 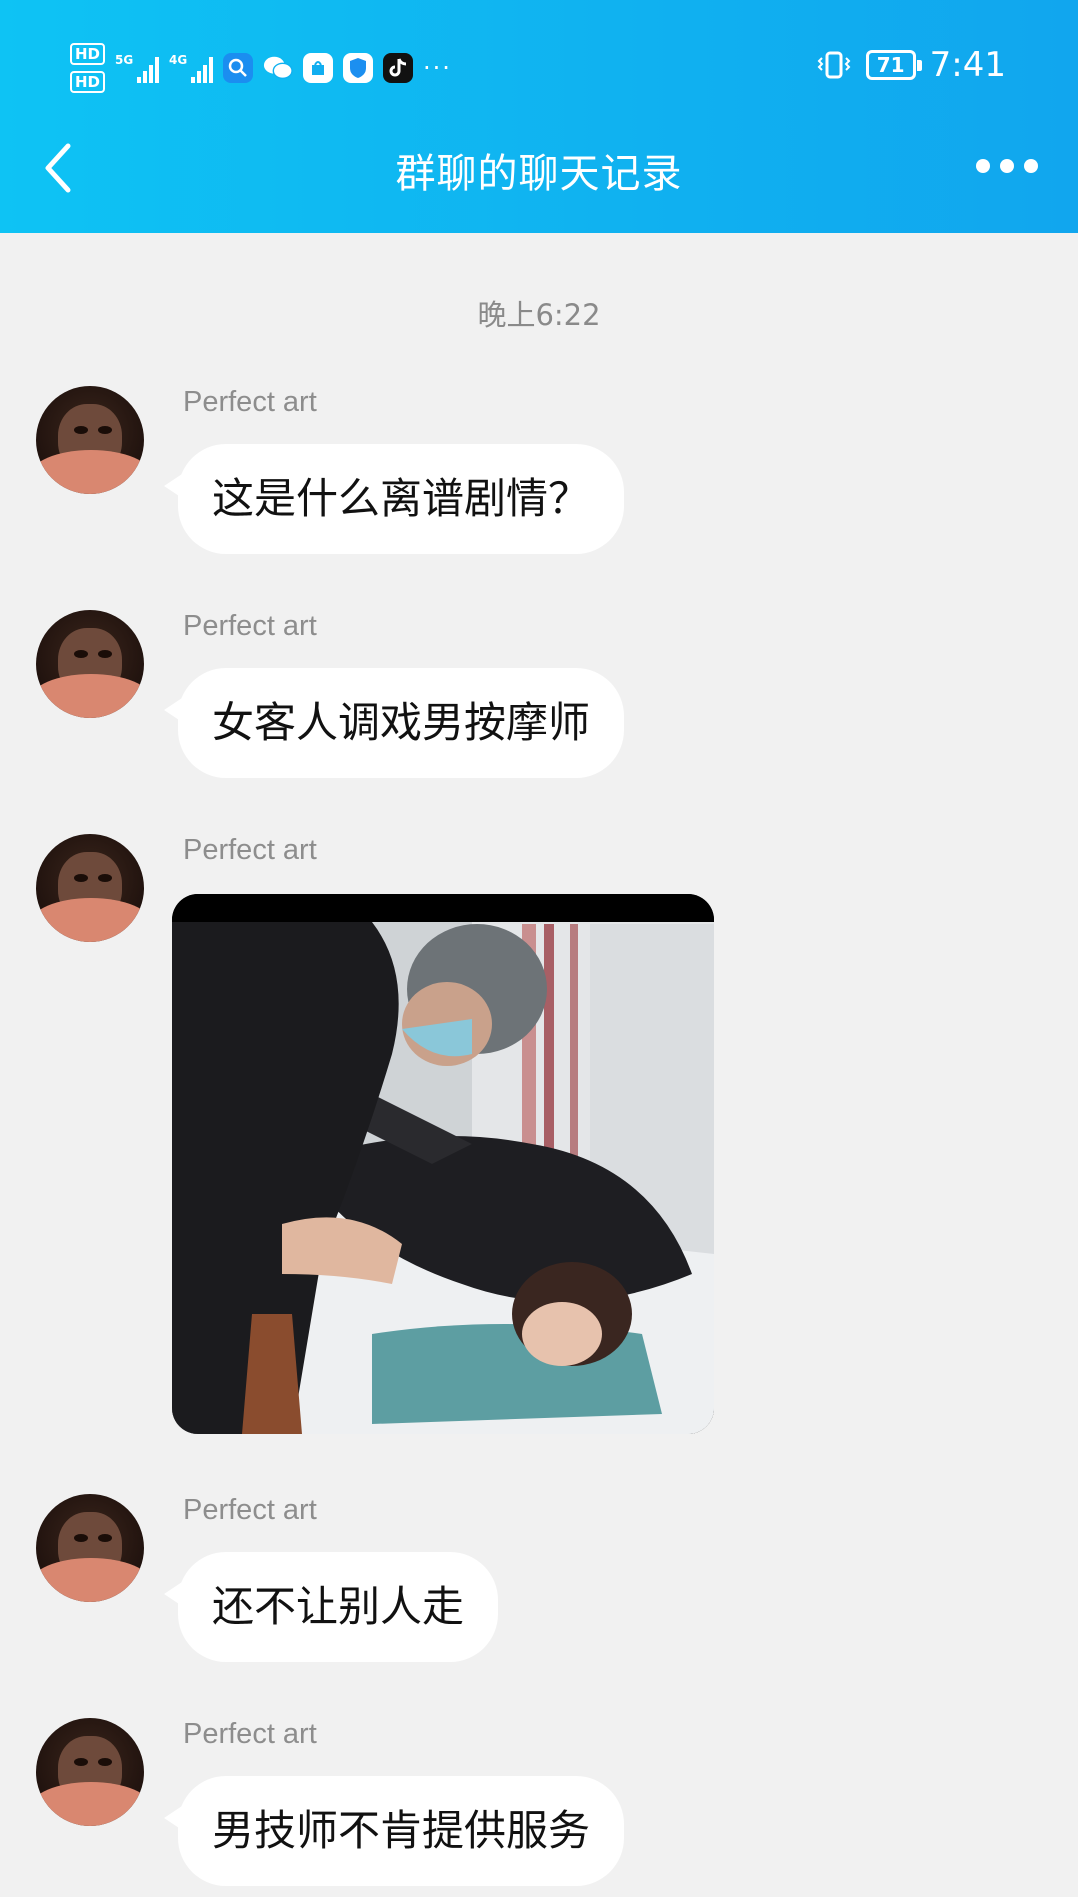 What do you see at coordinates (398, 68) in the screenshot?
I see `tiktok-icon` at bounding box center [398, 68].